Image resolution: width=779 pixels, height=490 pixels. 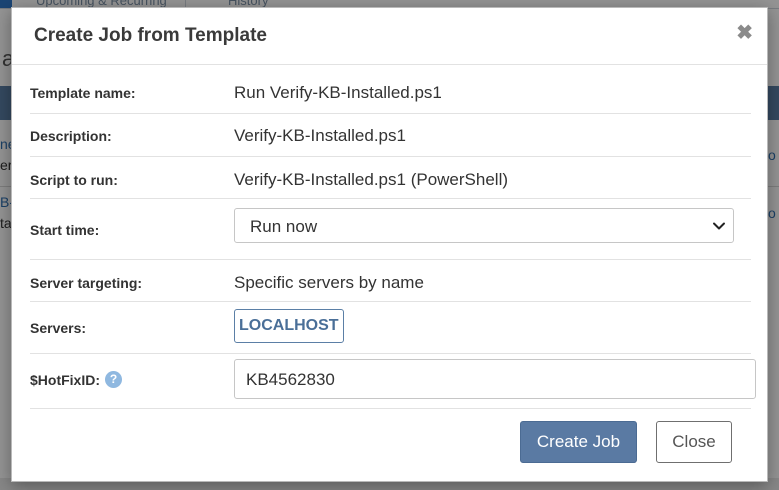 What do you see at coordinates (338, 92) in the screenshot?
I see `template-name-value: Run Verify-KB-Installed.ps1` at bounding box center [338, 92].